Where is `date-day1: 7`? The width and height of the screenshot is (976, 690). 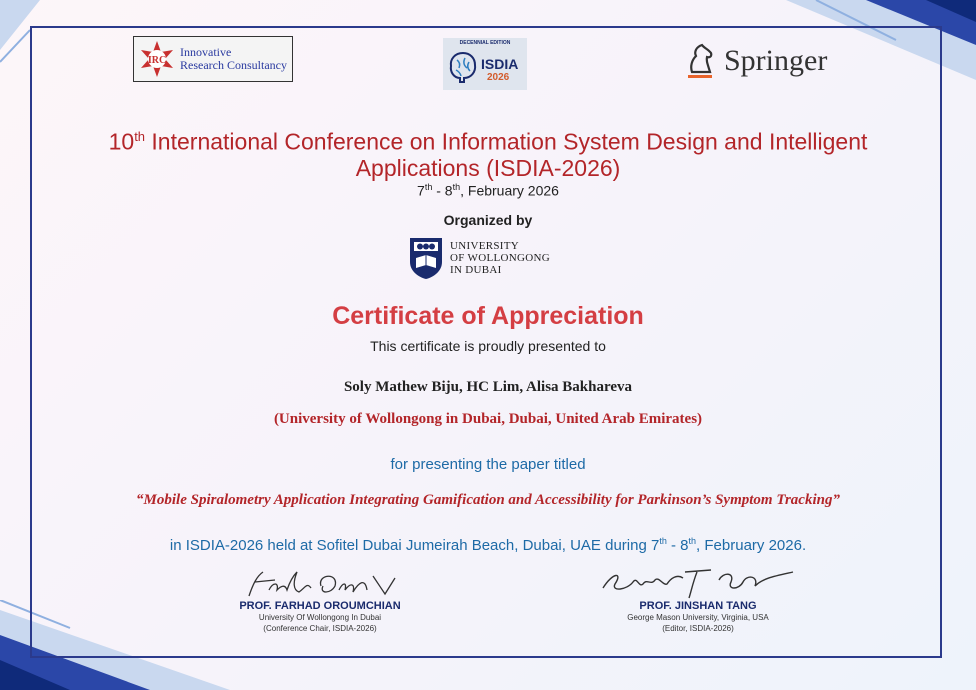
date-day1: 7 is located at coordinates (421, 190).